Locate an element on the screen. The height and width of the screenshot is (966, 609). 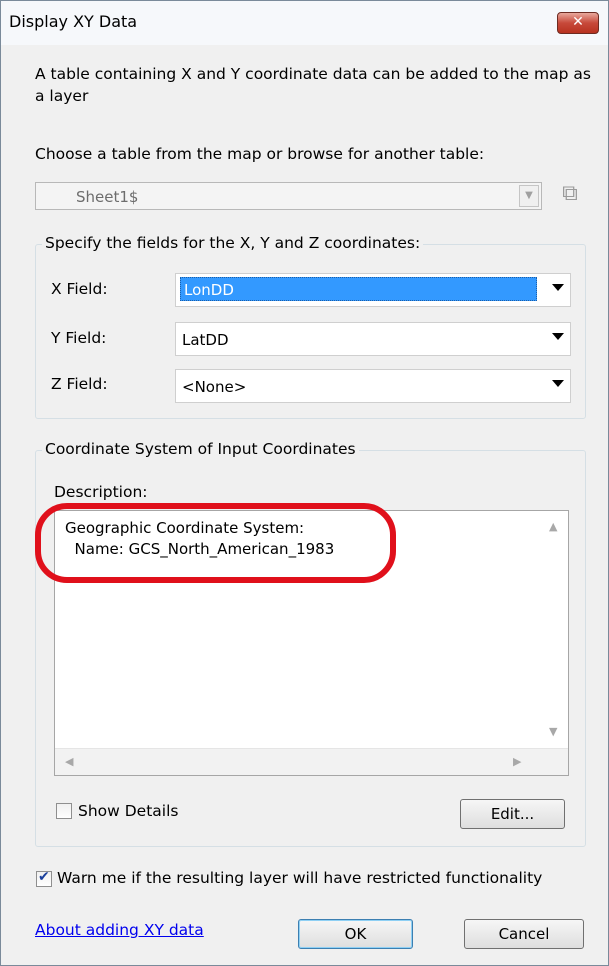
z-field-value: <None> is located at coordinates (214, 387).